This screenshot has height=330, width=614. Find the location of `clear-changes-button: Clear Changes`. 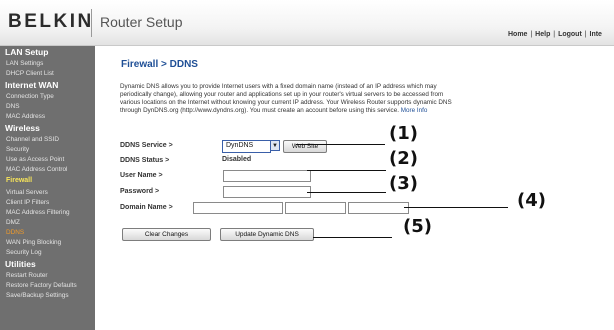

clear-changes-button: Clear Changes is located at coordinates (166, 234).